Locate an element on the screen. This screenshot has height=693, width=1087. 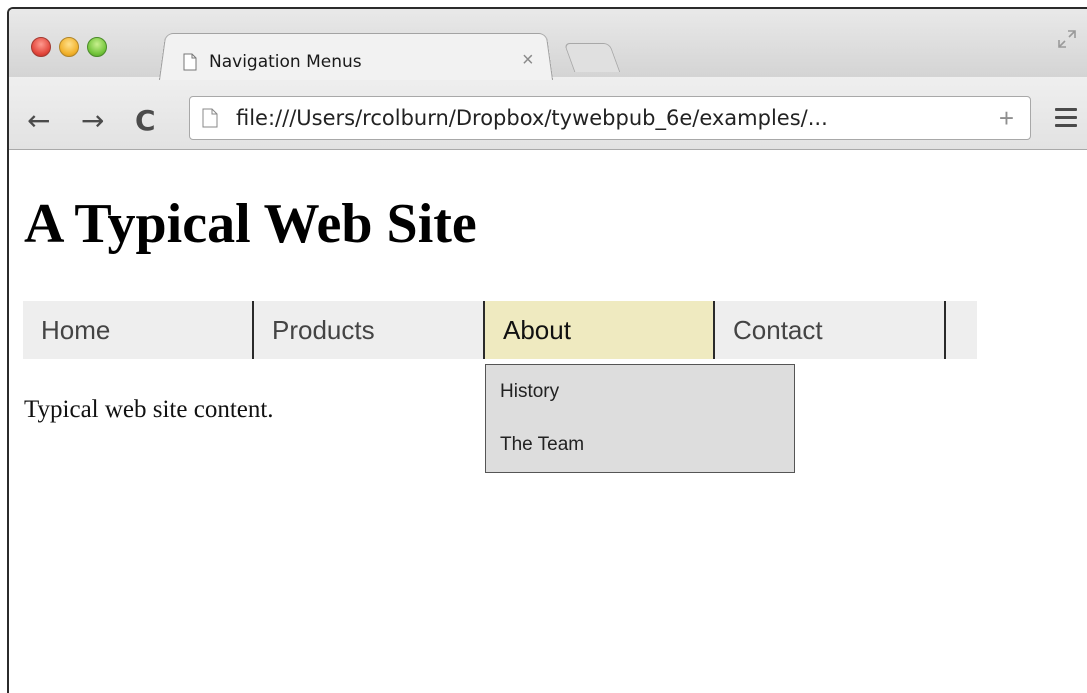
forward-arrow-icon: → is located at coordinates (92, 121).